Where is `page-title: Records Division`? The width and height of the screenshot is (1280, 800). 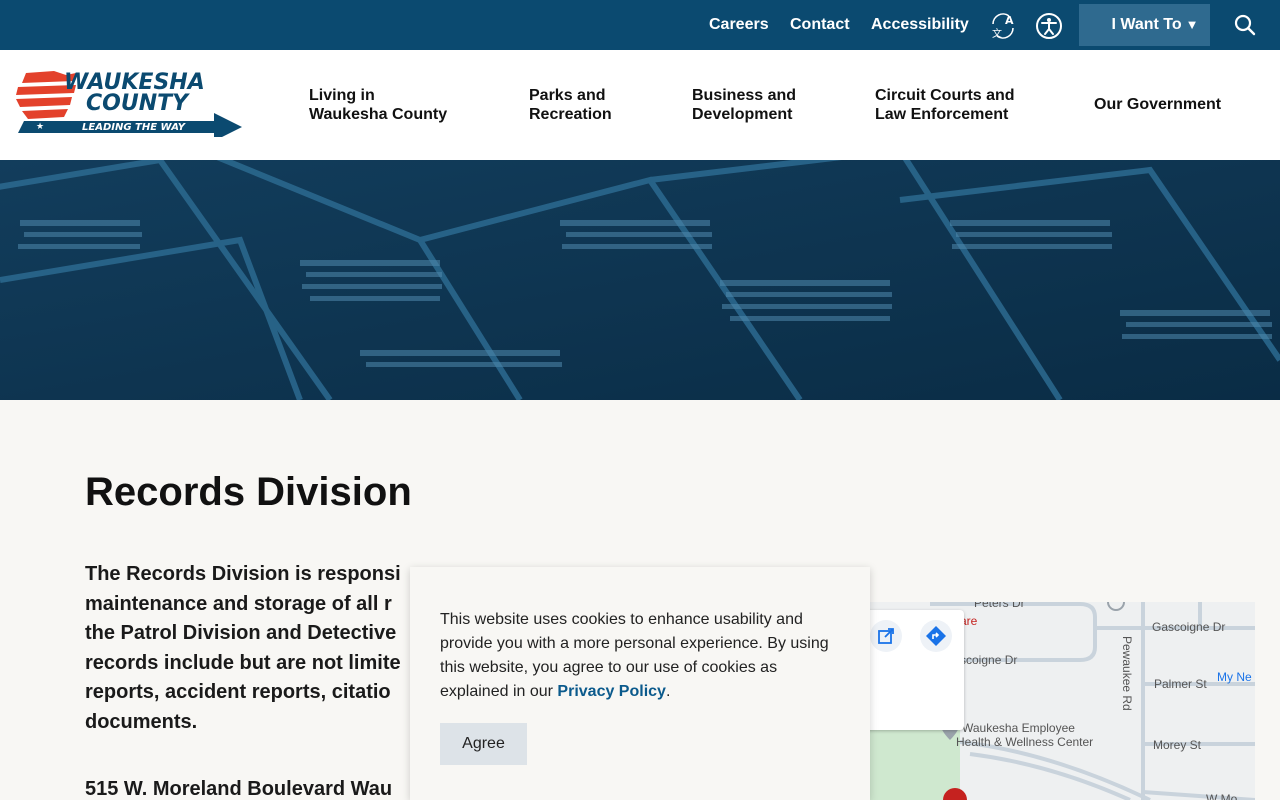
page-title: Records Division is located at coordinates (248, 492).